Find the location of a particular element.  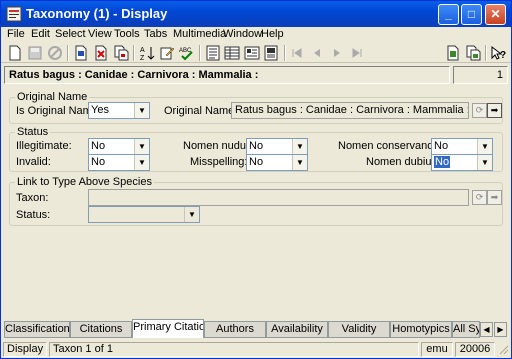

type-status-select: ▼ is located at coordinates (144, 214).